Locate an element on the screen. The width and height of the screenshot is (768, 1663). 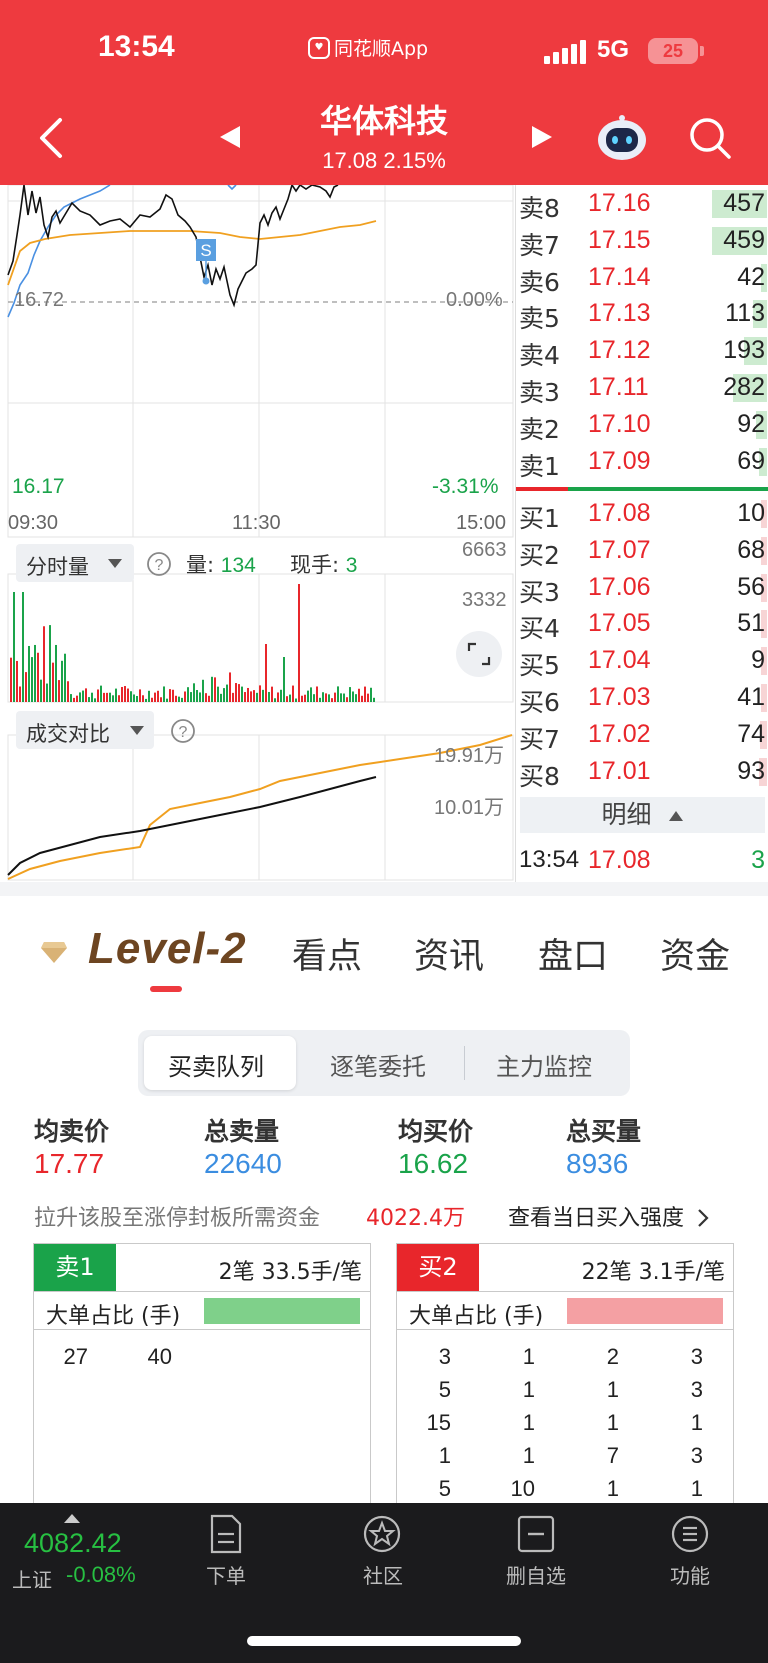
community-icon is located at coordinates (382, 1534).